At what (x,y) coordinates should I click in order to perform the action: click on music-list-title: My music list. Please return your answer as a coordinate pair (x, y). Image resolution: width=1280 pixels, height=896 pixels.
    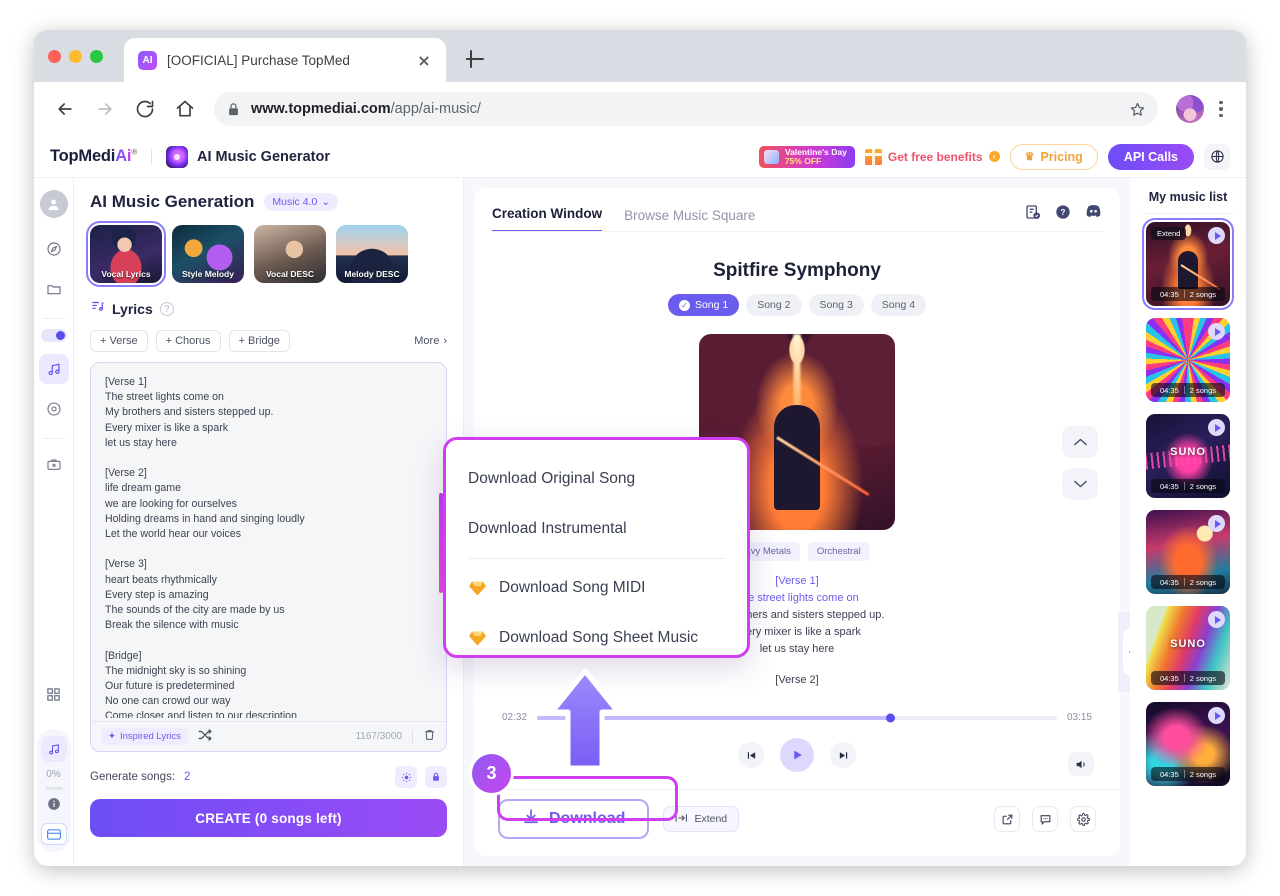
    Looking at the image, I should click on (1188, 197).